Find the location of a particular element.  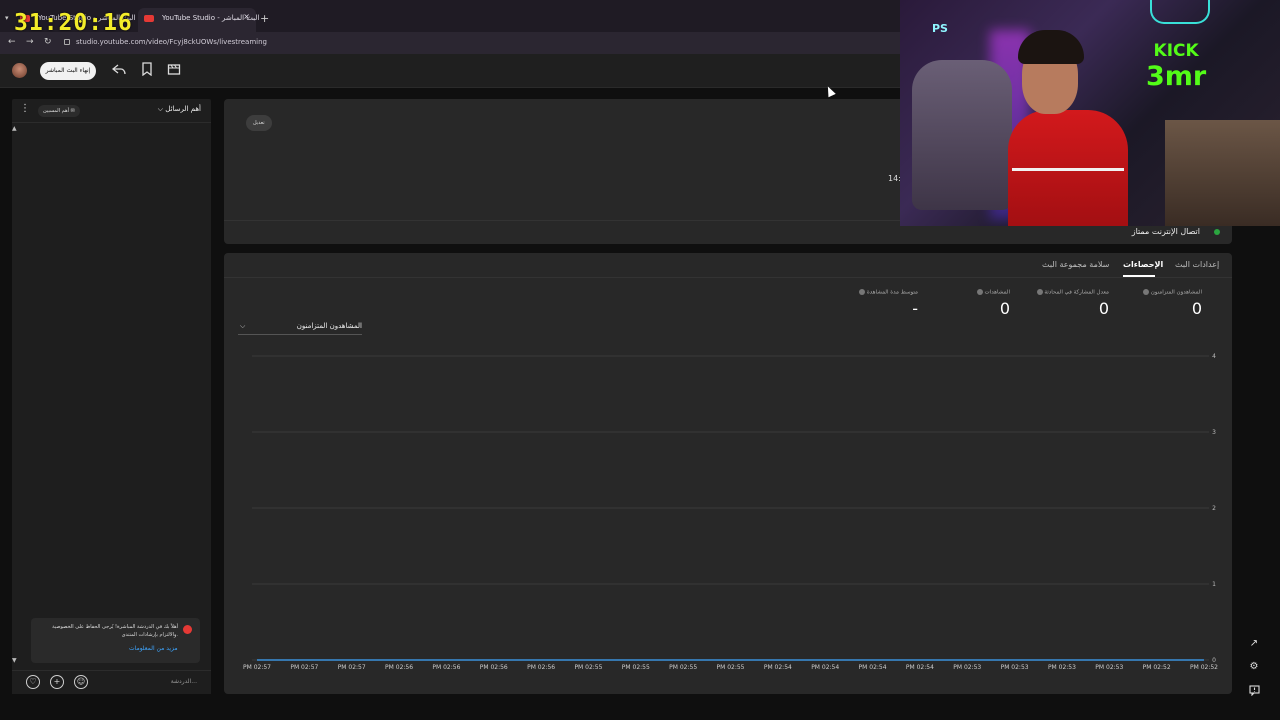

emoji-icon: ☺ is located at coordinates (81, 682).